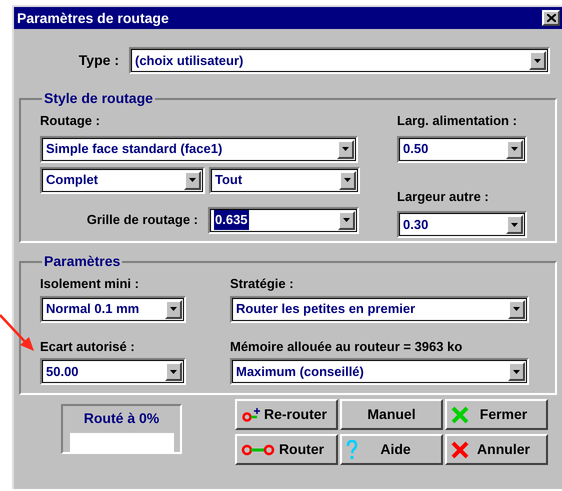 The height and width of the screenshot is (491, 562). What do you see at coordinates (352, 450) in the screenshot?
I see `help-icon` at bounding box center [352, 450].